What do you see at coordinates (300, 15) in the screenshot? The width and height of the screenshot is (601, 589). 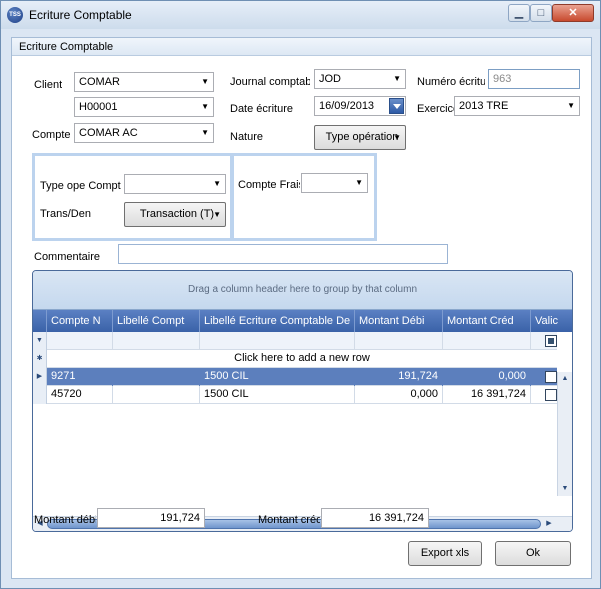 I see `title-bar: TSS Ecriture Comptable ▁ □ ✕` at bounding box center [300, 15].